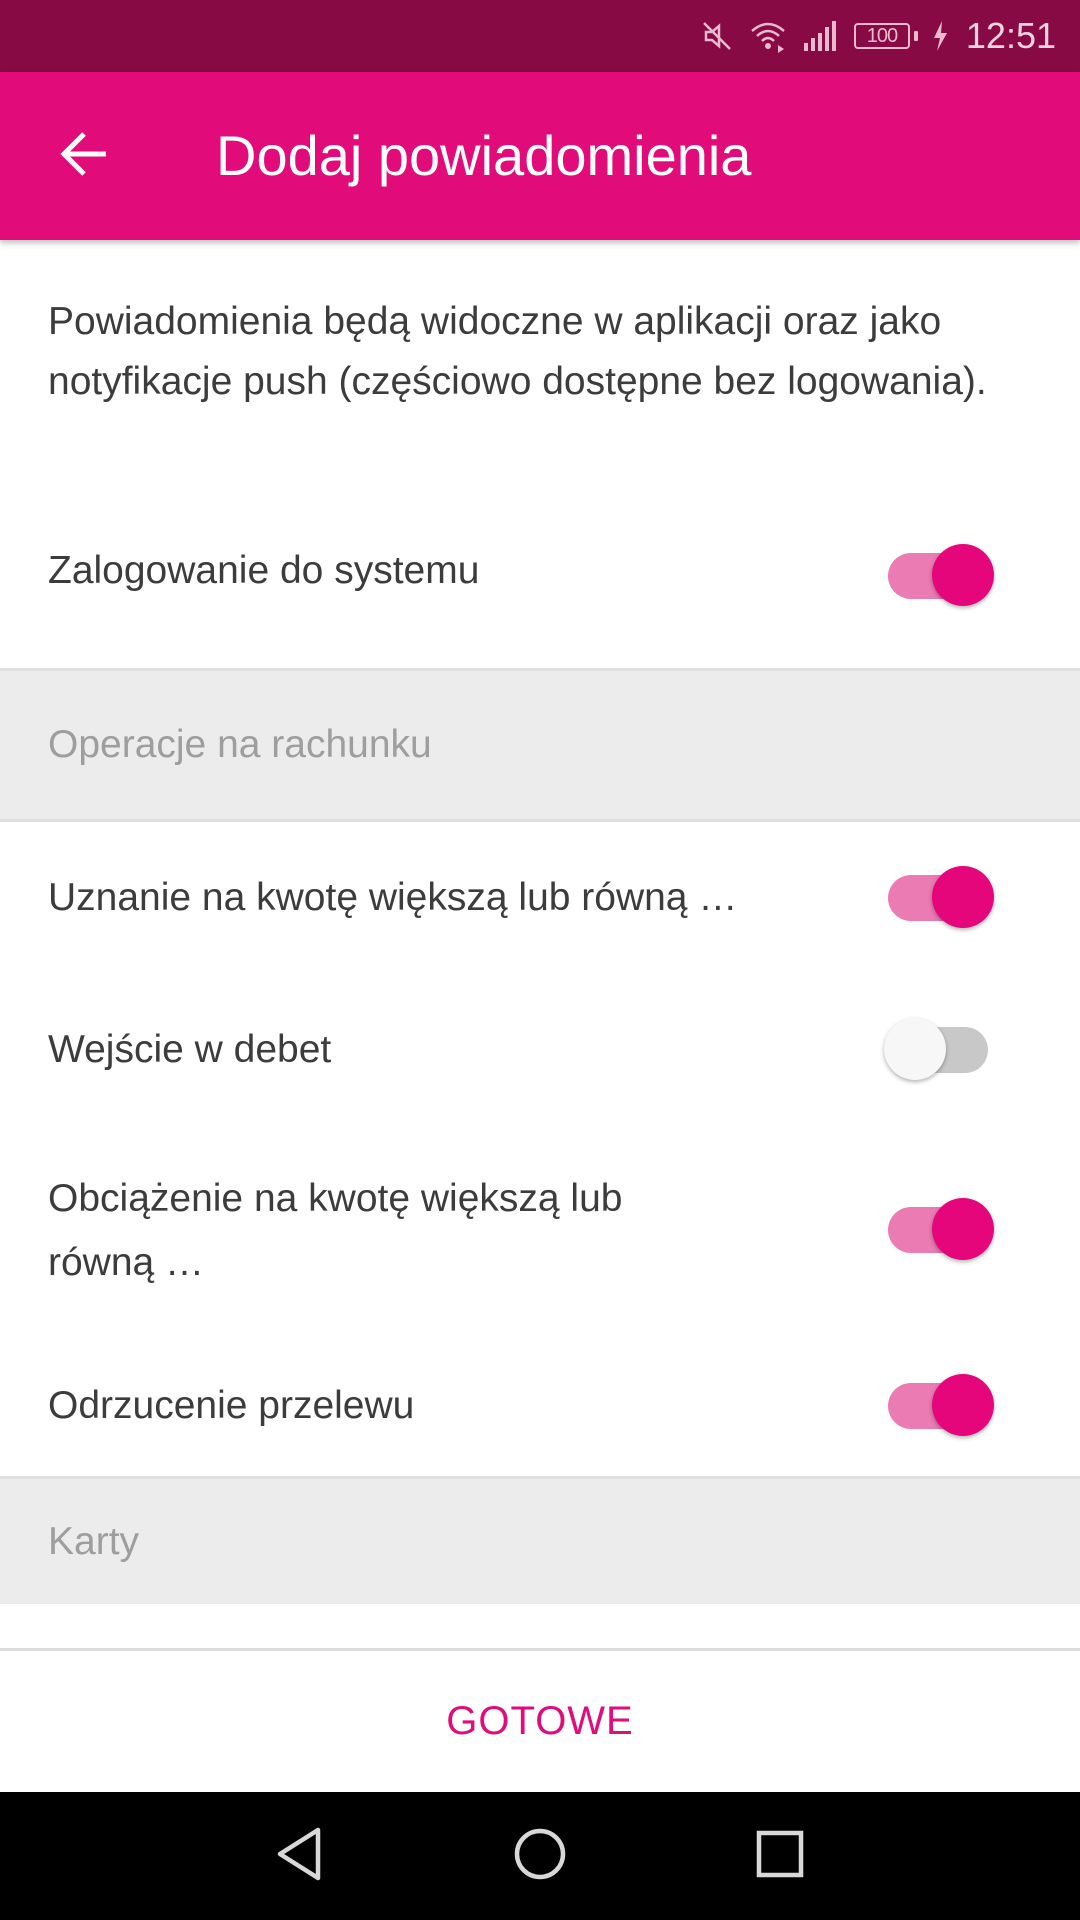 This screenshot has height=1920, width=1080. What do you see at coordinates (717, 36) in the screenshot?
I see `mute-icon` at bounding box center [717, 36].